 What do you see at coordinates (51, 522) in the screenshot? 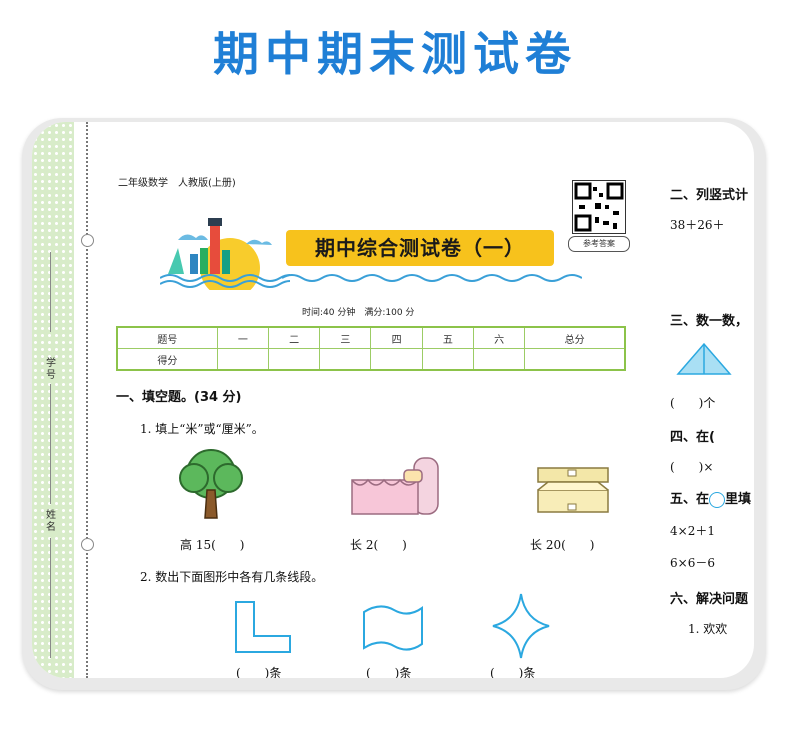
I see `name-label: 姓名` at bounding box center [51, 522].